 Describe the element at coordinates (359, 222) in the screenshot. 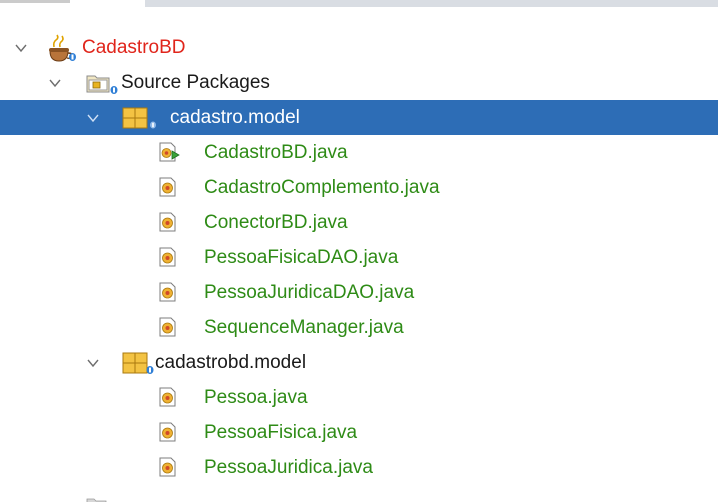

I see `tree-node-file: ConectorBD.java` at that location.